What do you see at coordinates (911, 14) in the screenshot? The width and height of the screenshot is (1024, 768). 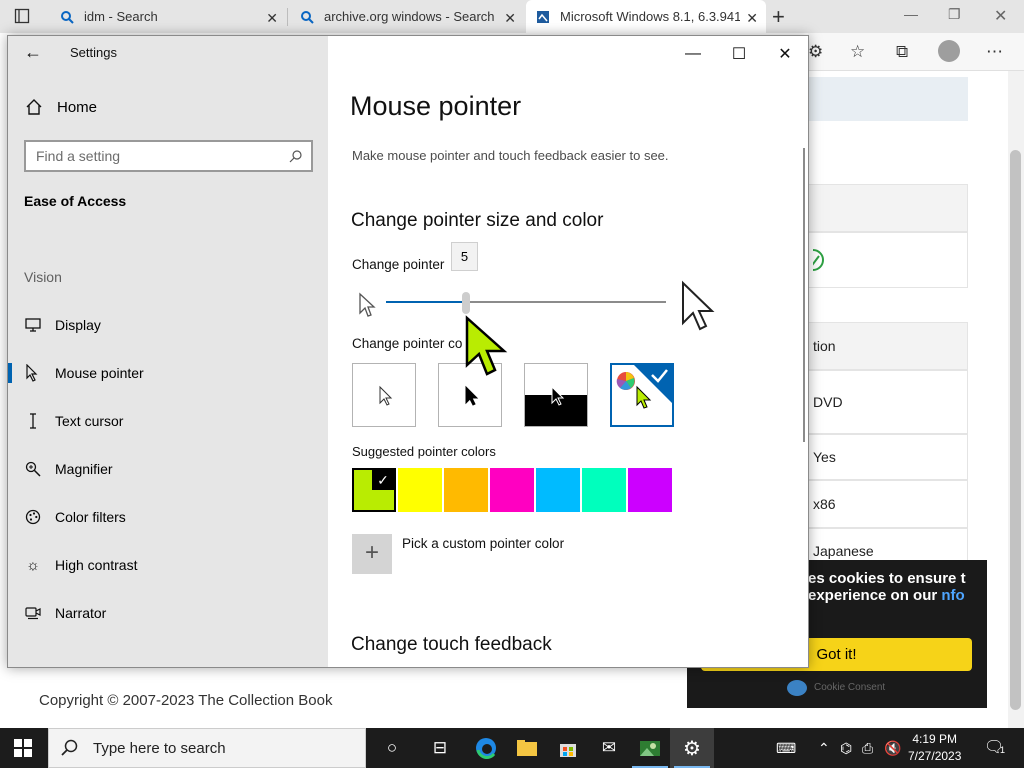 I see `browser-minimize-icon: —` at bounding box center [911, 14].